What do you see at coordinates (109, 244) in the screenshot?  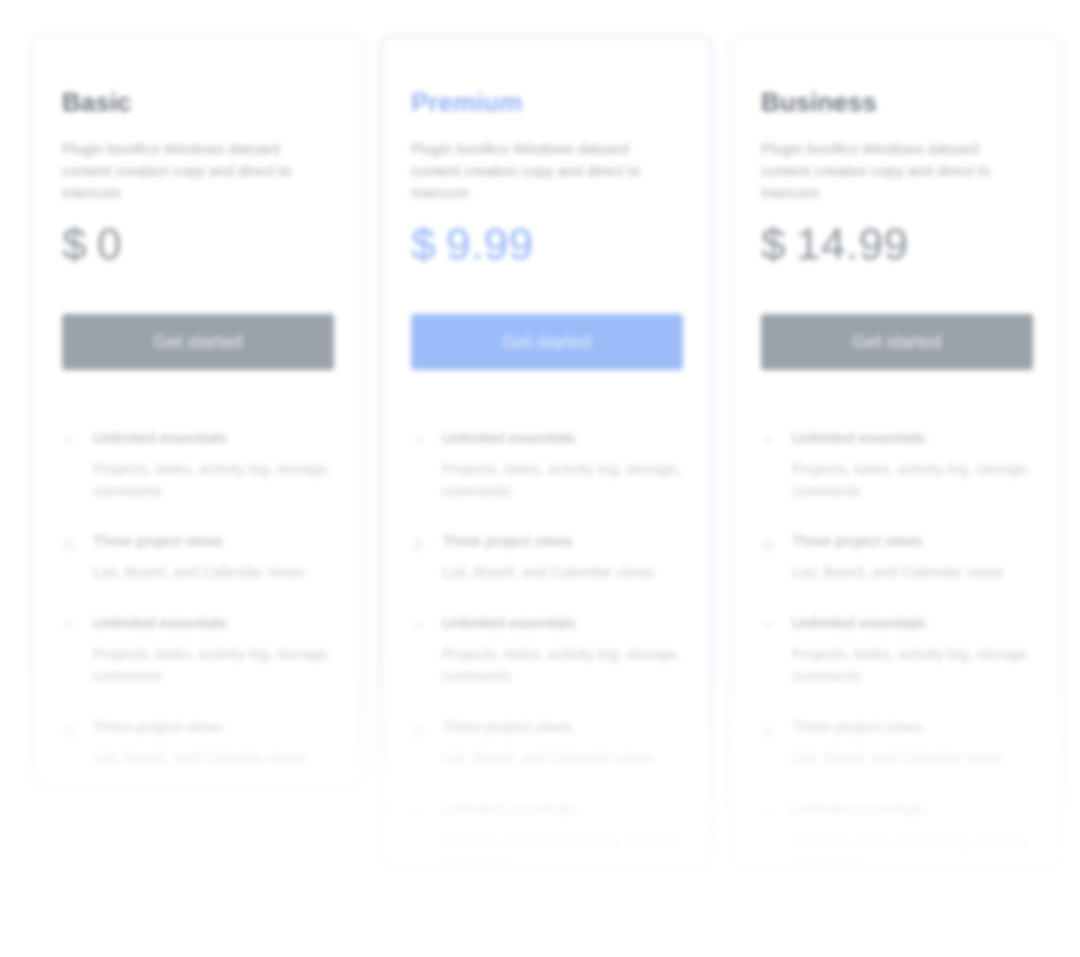 I see `price-amount: 0` at bounding box center [109, 244].